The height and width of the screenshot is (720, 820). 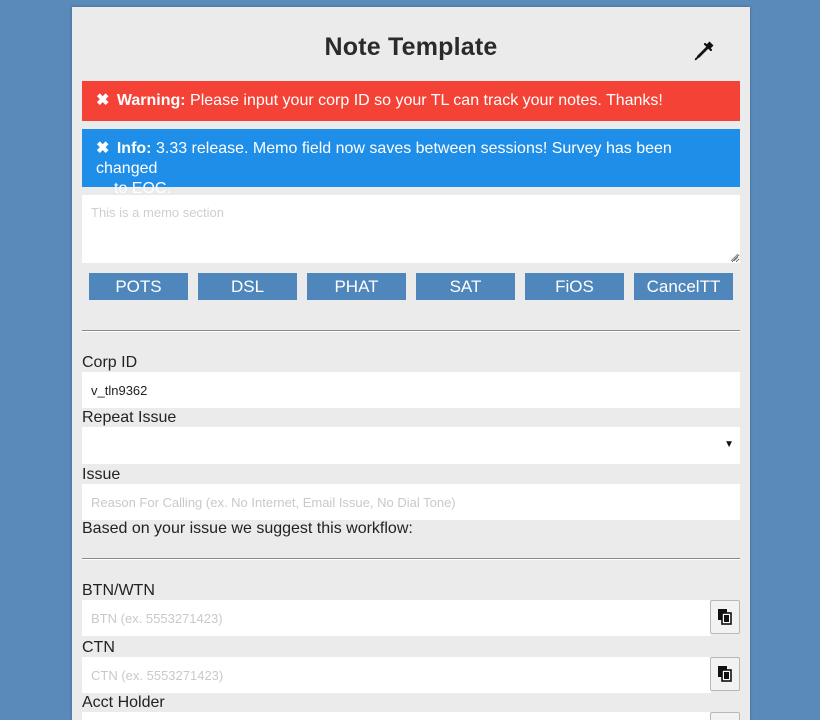 I want to click on btn-wtn-label: BTN/WTN, so click(x=118, y=590).